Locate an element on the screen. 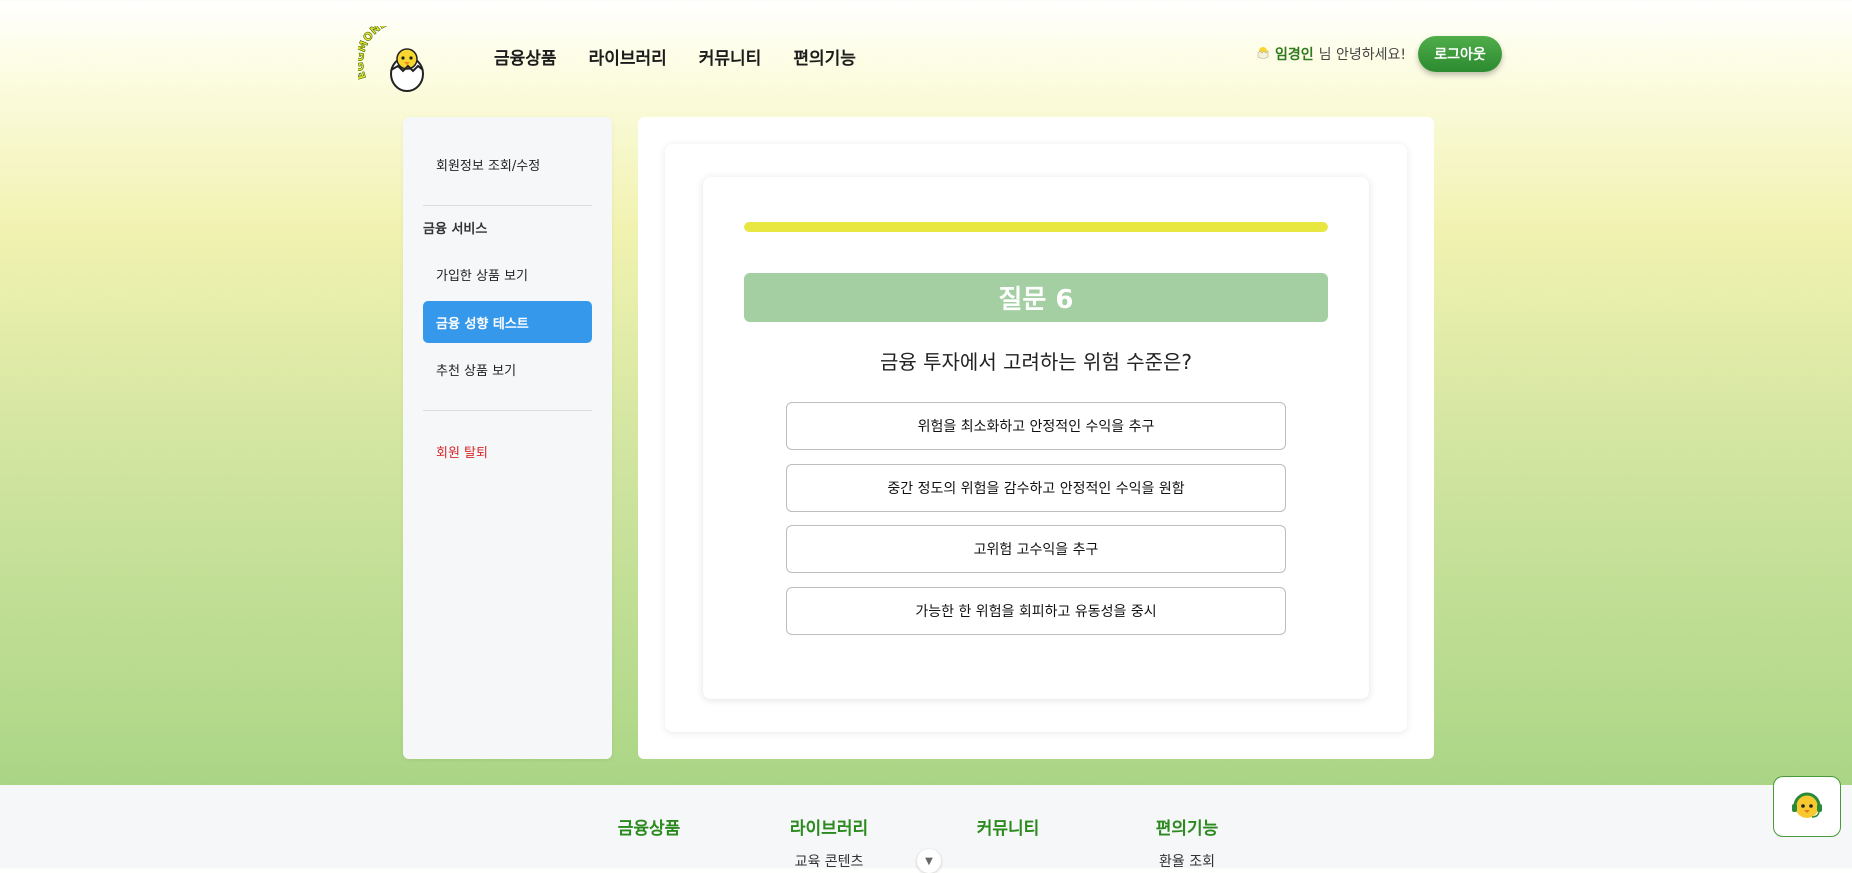 Image resolution: width=1852 pixels, height=873 pixels. chatbot-button is located at coordinates (1807, 806).